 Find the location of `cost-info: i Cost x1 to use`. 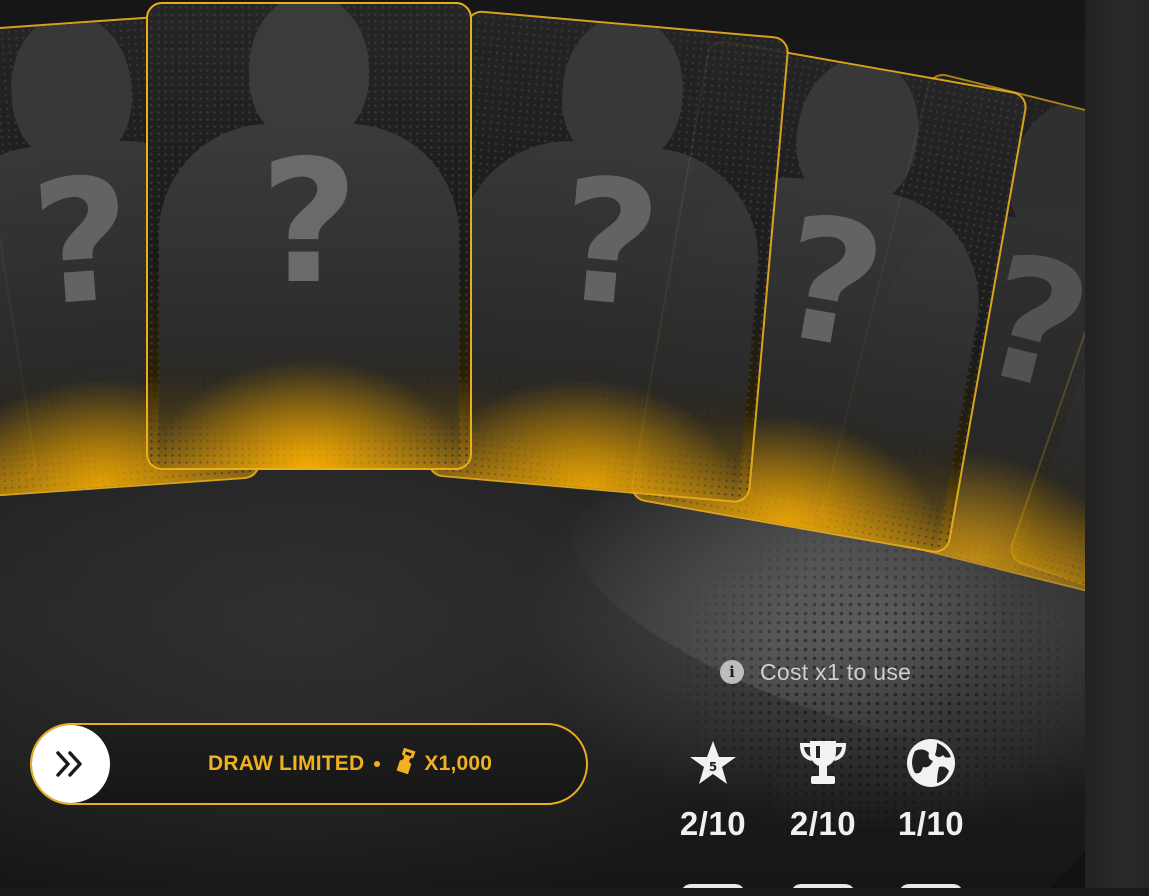

cost-info: i Cost x1 to use is located at coordinates (815, 672).